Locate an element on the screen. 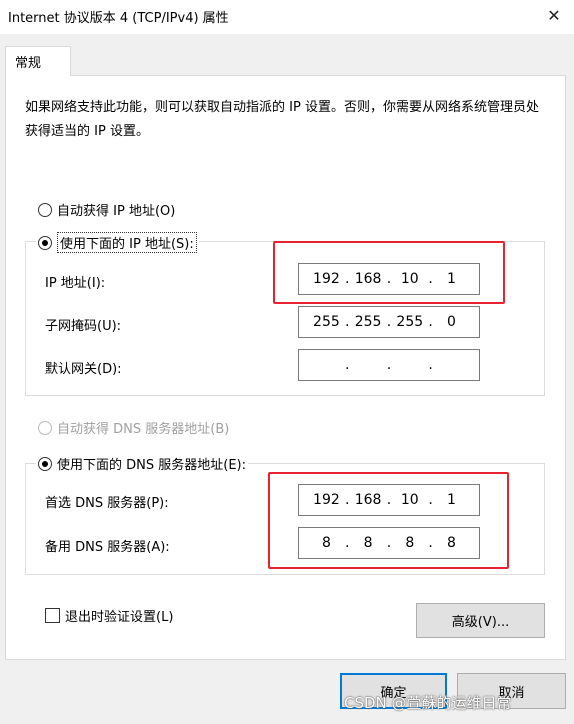 The height and width of the screenshot is (724, 574). alternate-dns-label: 备用 DNS 服务器(A): is located at coordinates (107, 547).